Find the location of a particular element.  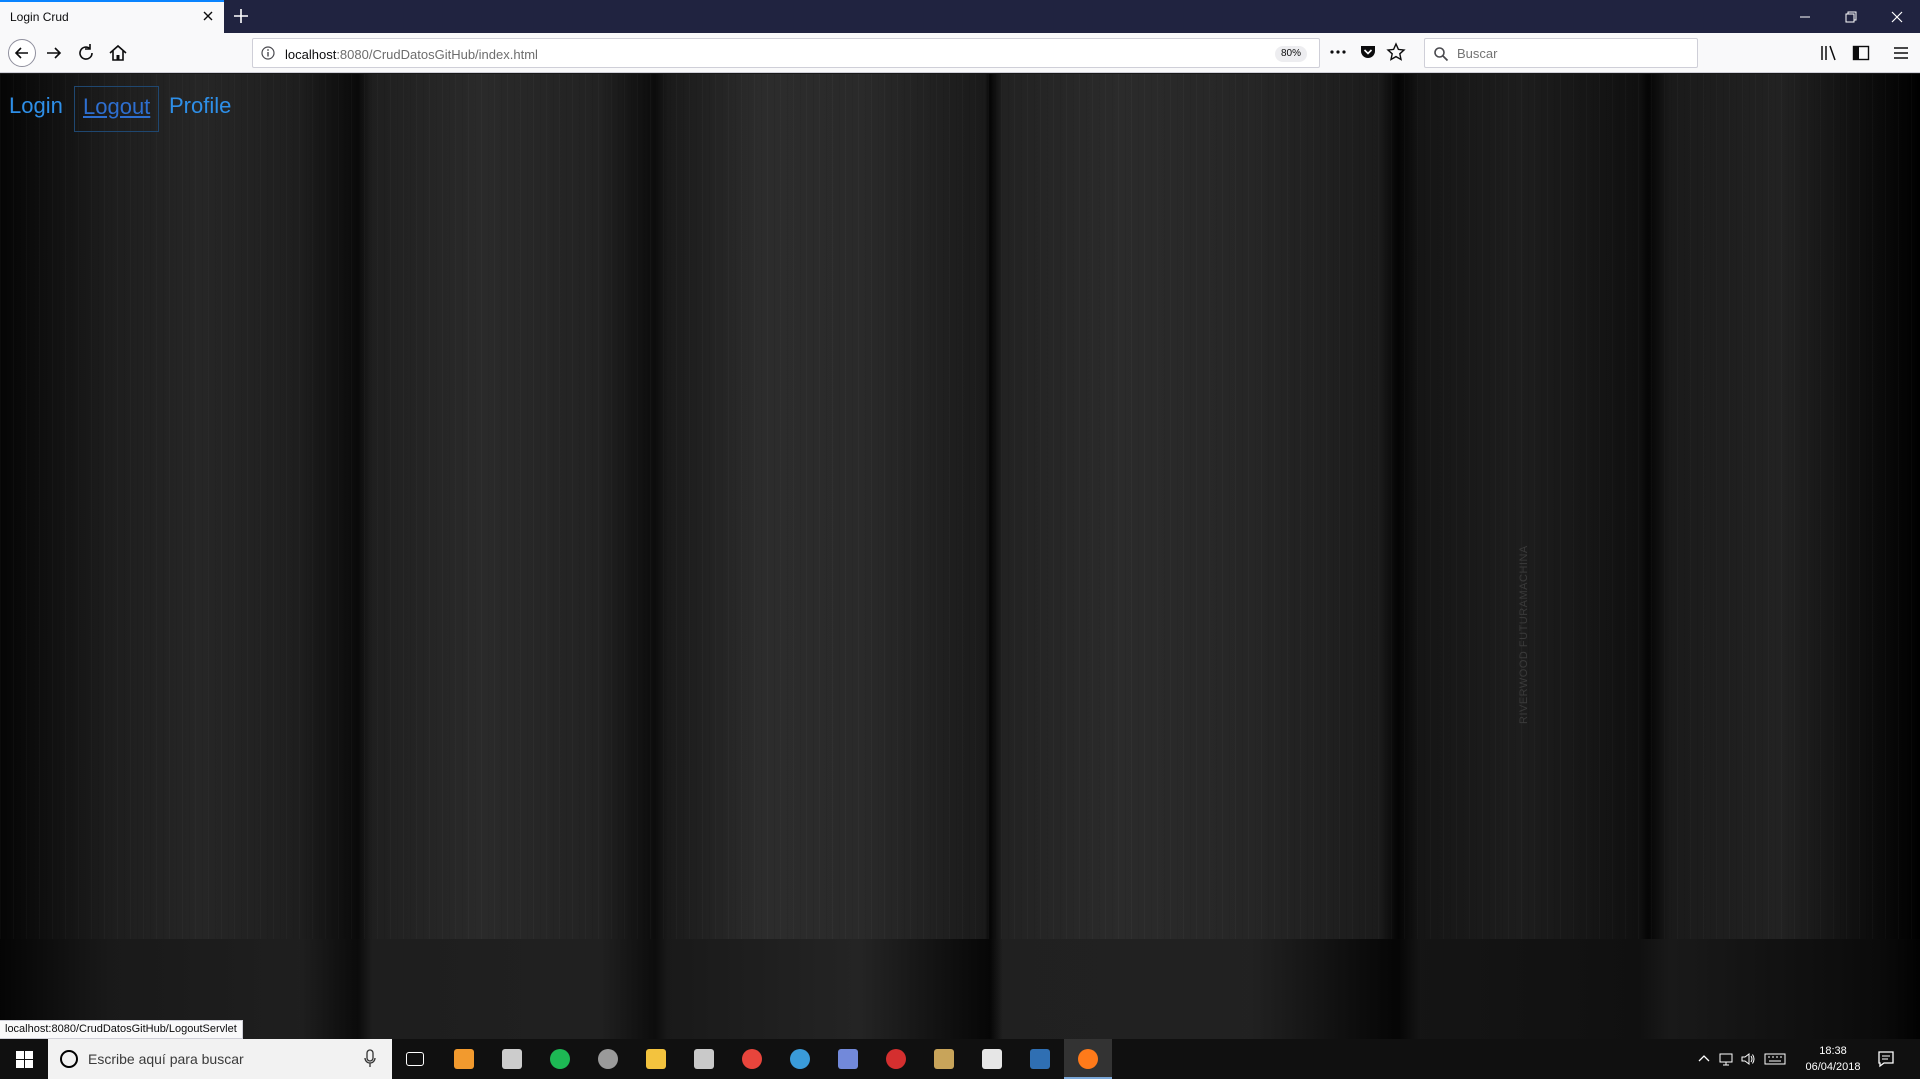

task-view-taskbar-button is located at coordinates (416, 1059).